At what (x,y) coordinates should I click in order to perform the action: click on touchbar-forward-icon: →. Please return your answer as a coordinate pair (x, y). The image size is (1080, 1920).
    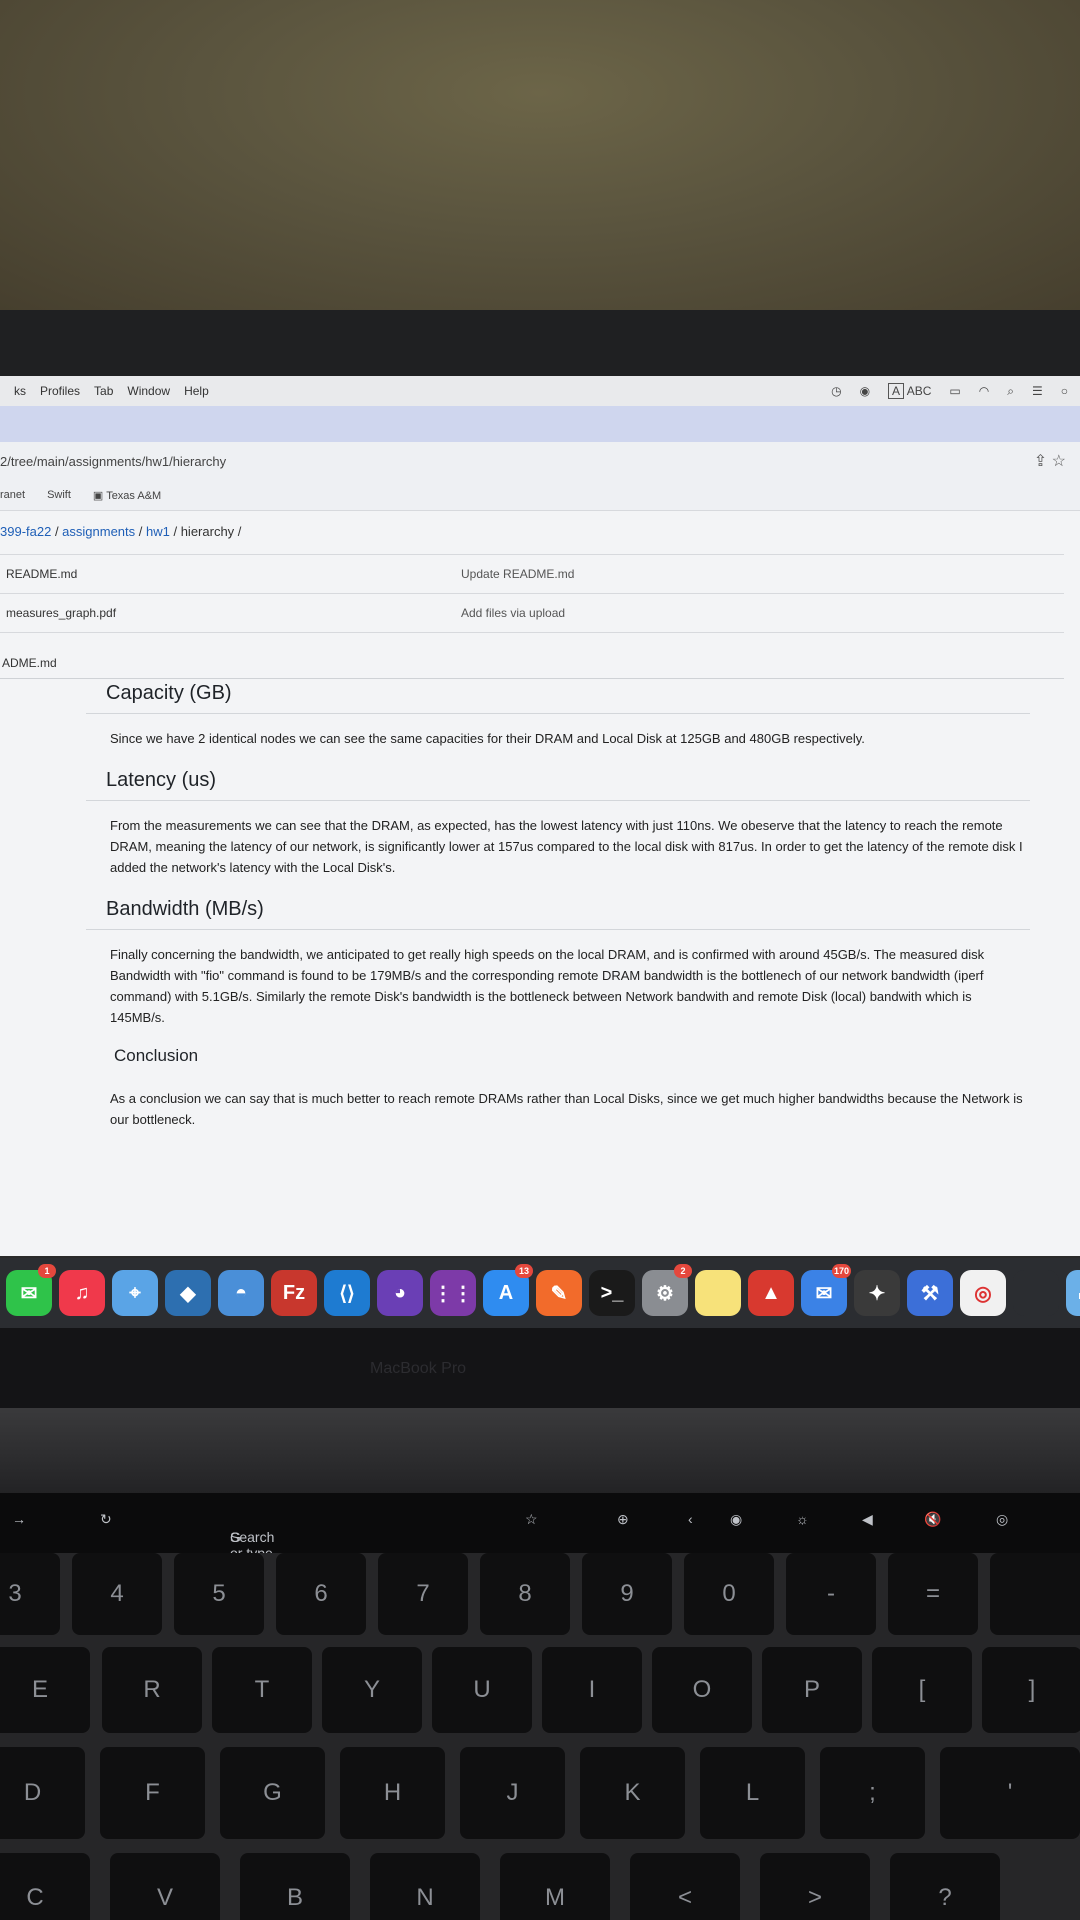
    Looking at the image, I should click on (19, 1519).